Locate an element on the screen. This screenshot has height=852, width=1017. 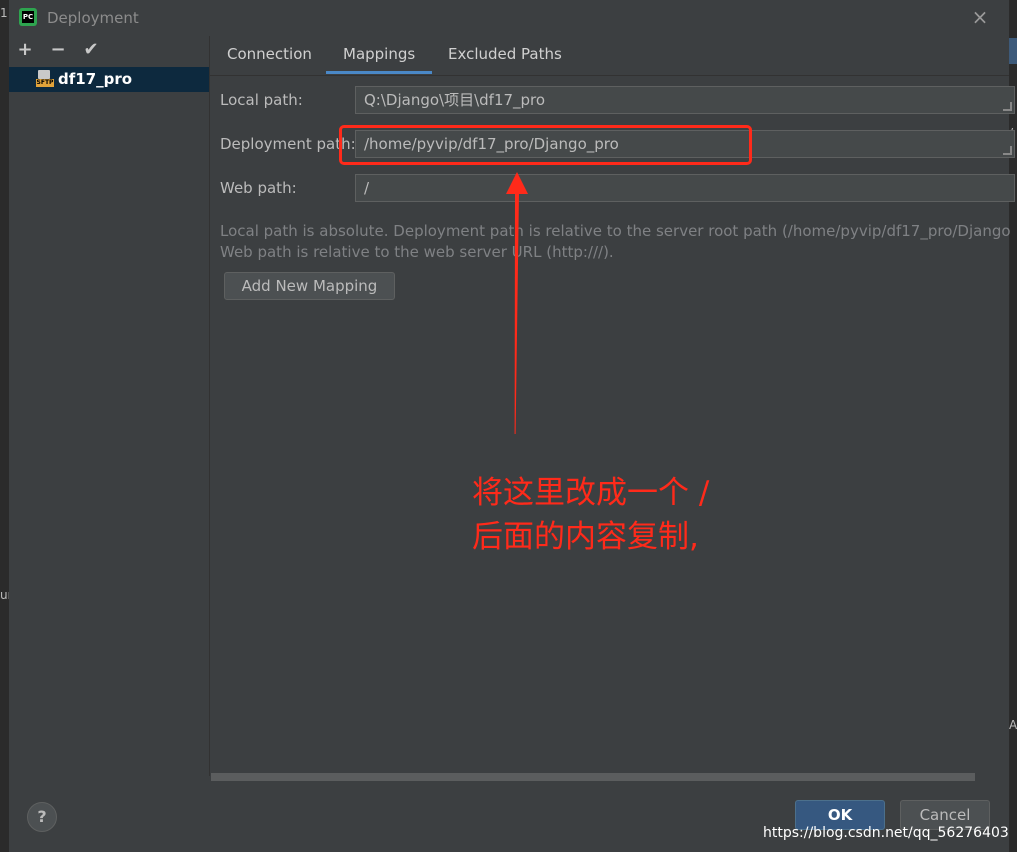
horizontal-scrollbar is located at coordinates (609, 777).